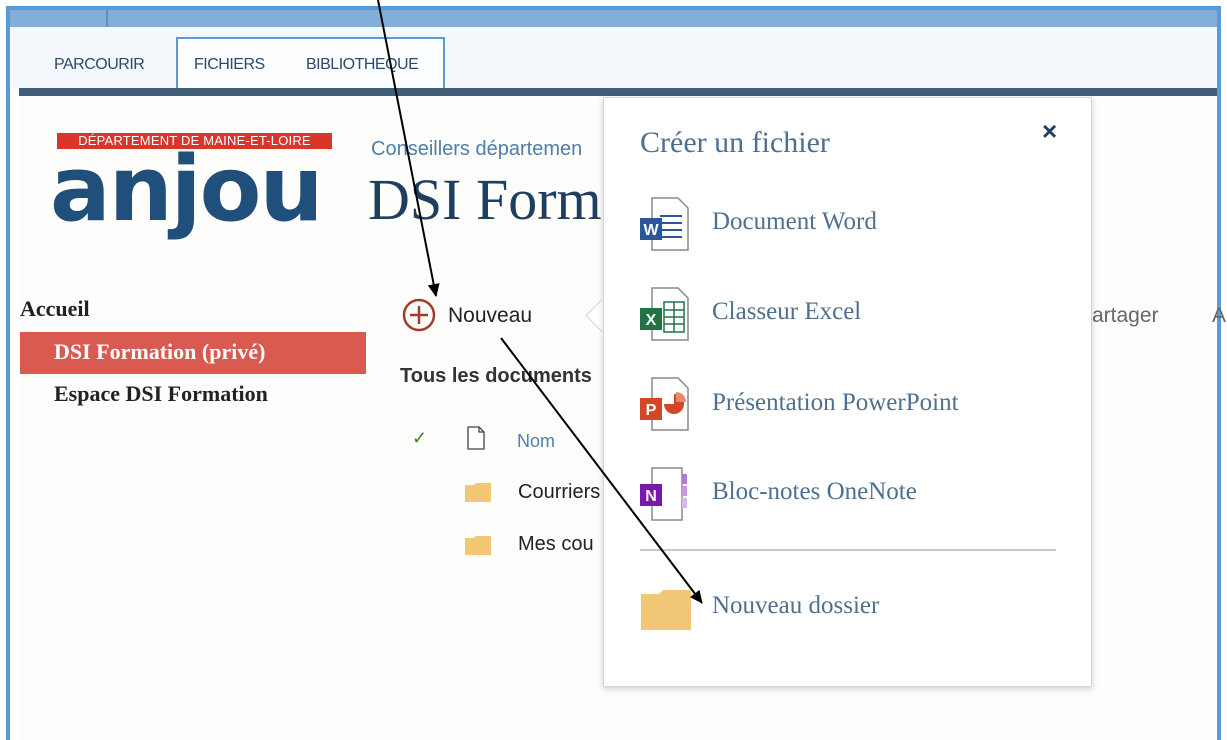 The image size is (1227, 740). I want to click on create-word-label: Document Word, so click(794, 222).